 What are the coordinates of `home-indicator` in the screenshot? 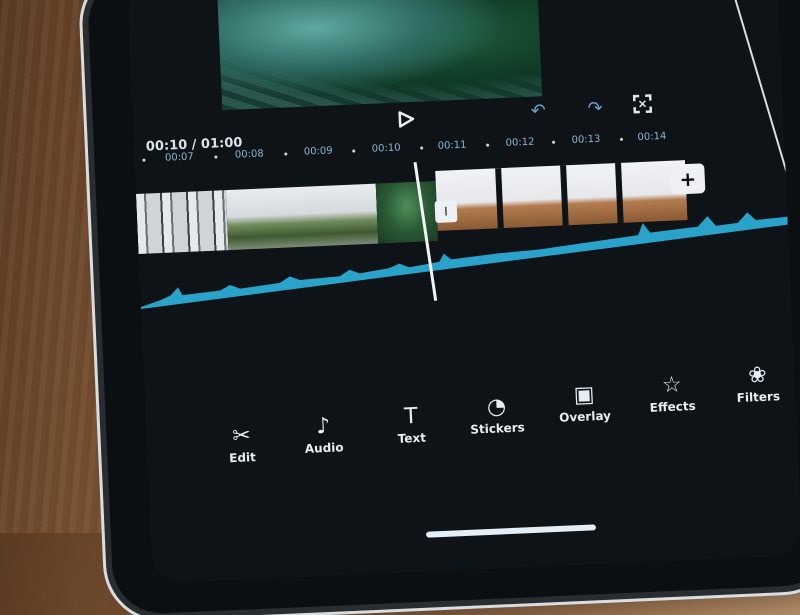 It's located at (511, 531).